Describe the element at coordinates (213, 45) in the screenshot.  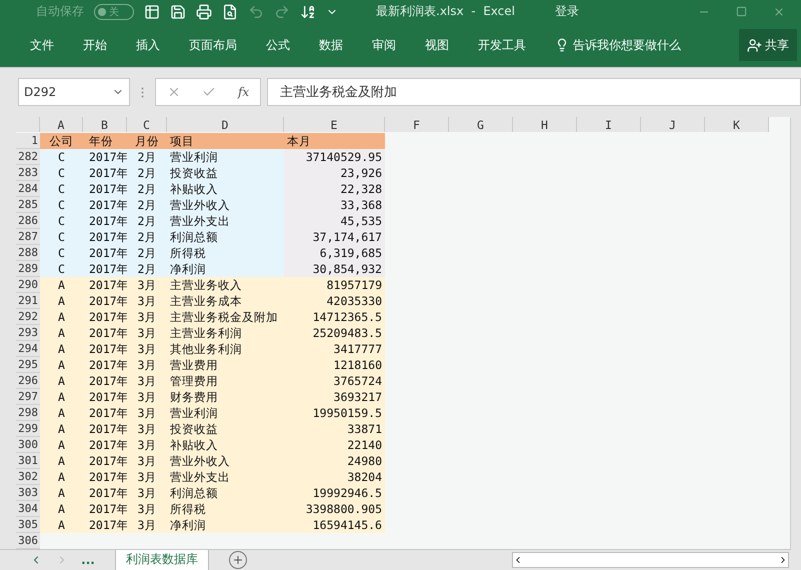
I see `ribbon-tab: 页面布局` at that location.